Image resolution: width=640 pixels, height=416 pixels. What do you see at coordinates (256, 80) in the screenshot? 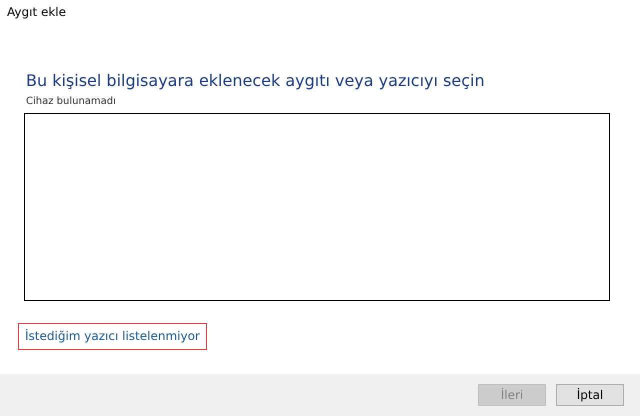
I see `heading: Bu kişisel bilgisayara eklenecek aygıtı veya yazıcıyı seçin` at bounding box center [256, 80].